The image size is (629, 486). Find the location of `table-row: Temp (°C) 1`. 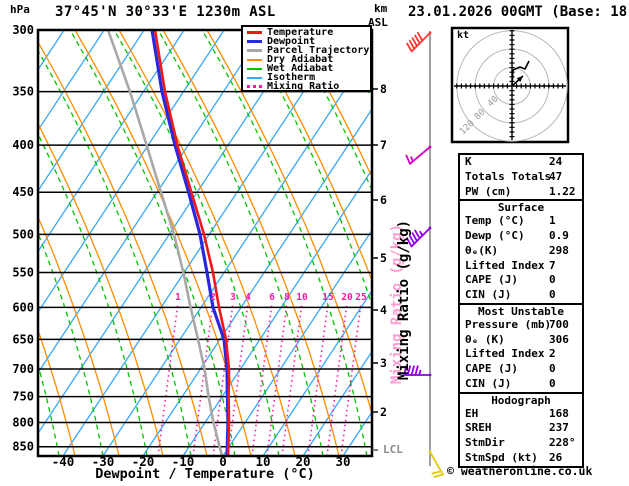

table-row: Temp (°C) 1 is located at coordinates (510, 221).